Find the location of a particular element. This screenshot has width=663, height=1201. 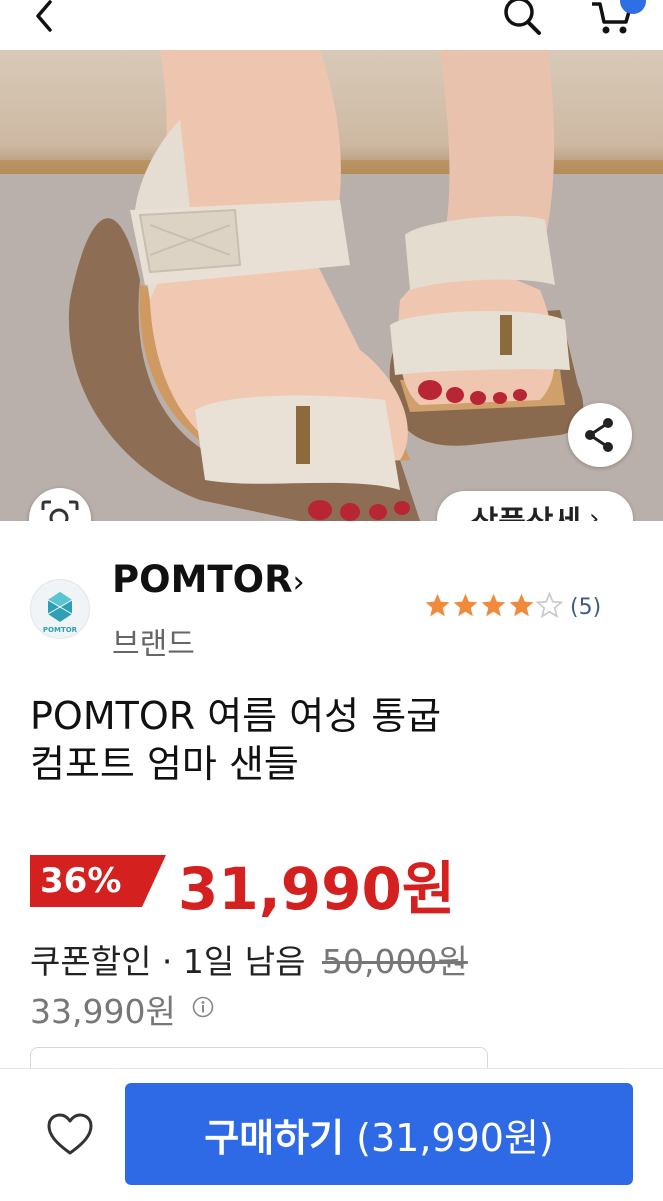

heart-icon is located at coordinates (70, 1135).